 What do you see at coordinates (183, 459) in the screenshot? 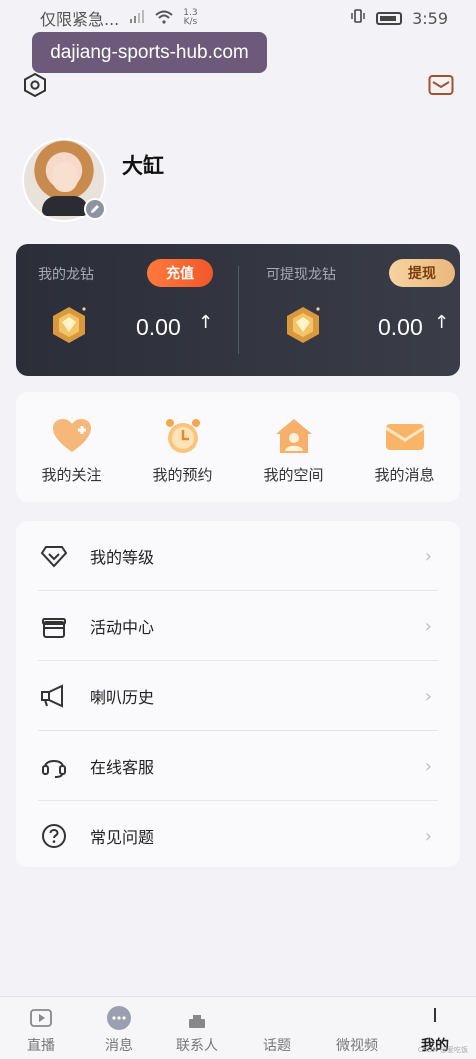
I see `shortcut-reservation: 我的预约` at bounding box center [183, 459].